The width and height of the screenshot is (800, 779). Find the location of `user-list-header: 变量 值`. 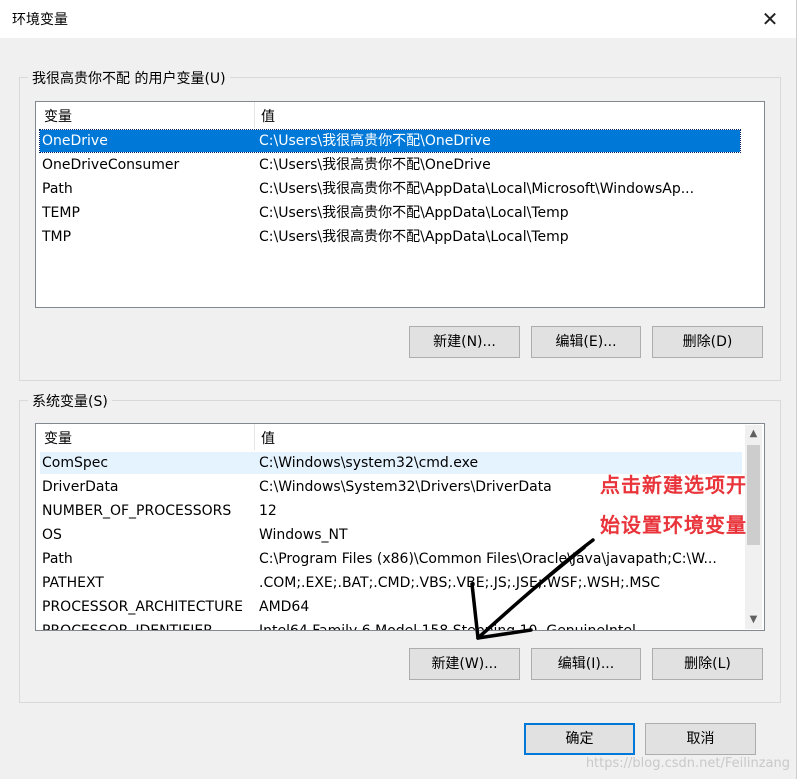

user-list-header: 变量 值 is located at coordinates (400, 115).